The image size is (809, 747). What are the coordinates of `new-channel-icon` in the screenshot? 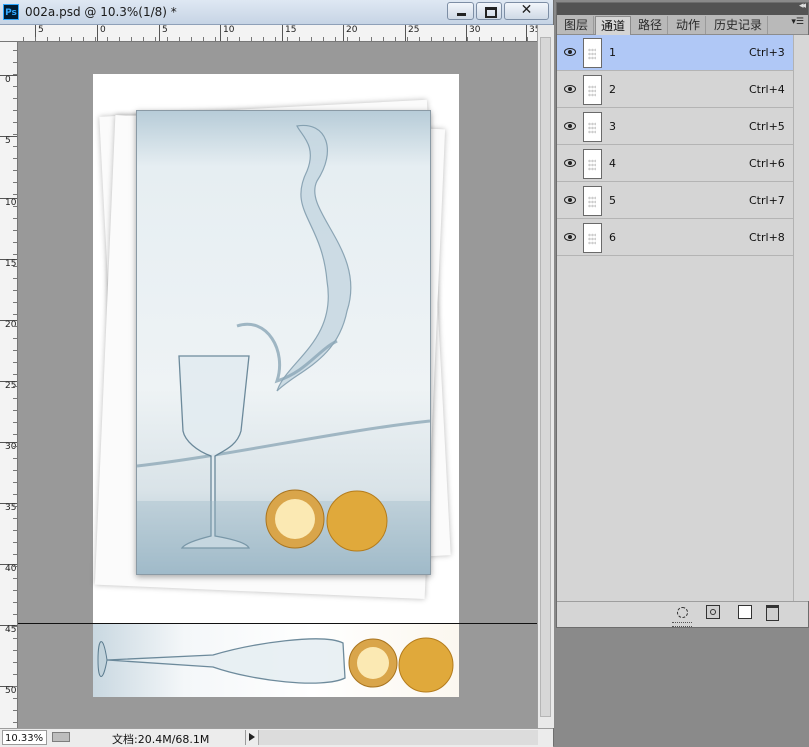 It's located at (745, 612).